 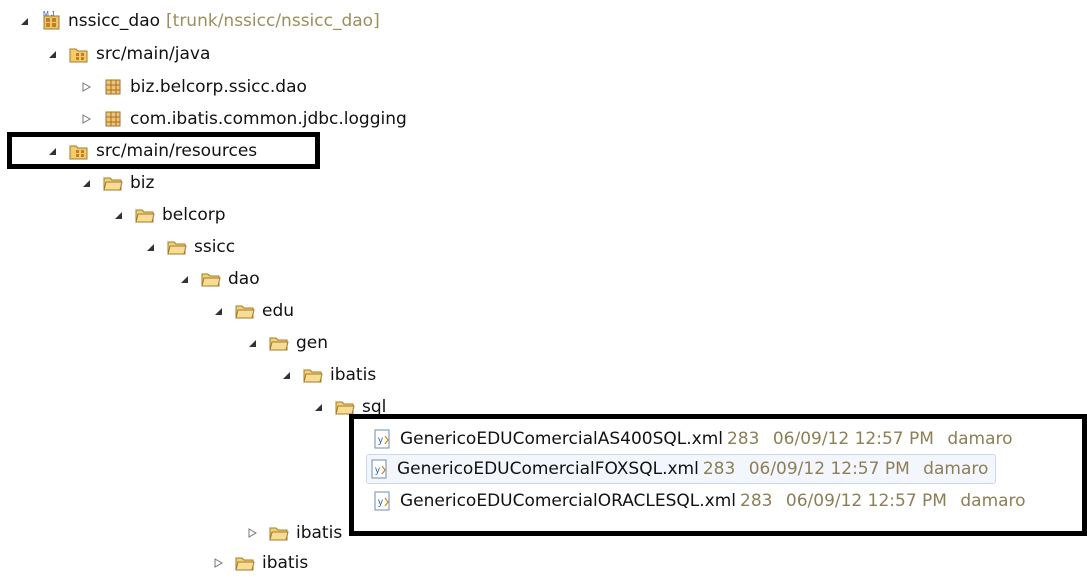 I want to click on svg-text: M, so click(x=46, y=14).